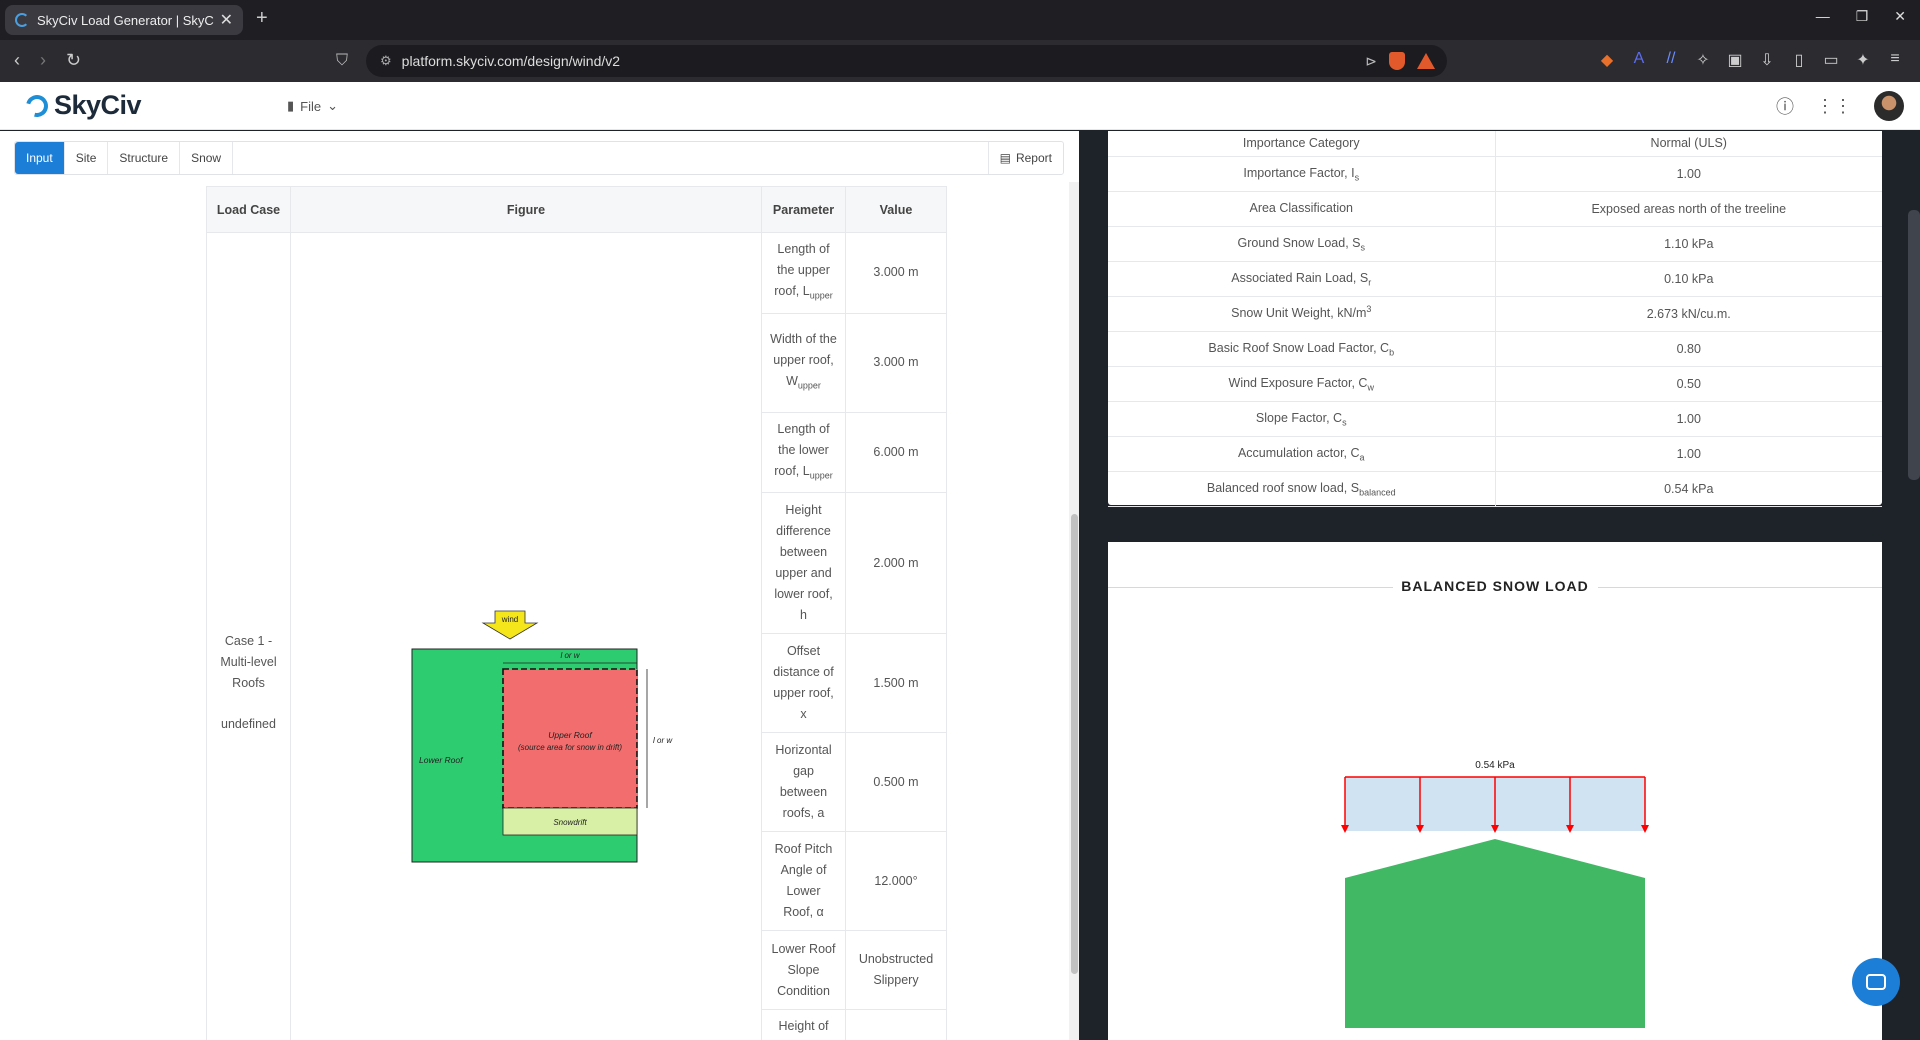  Describe the element at coordinates (1751, 60) in the screenshot. I see `extension-icons: ◆ A // ✧ ▣ ⇩ ▯ ▭ ✦ ≡` at that location.